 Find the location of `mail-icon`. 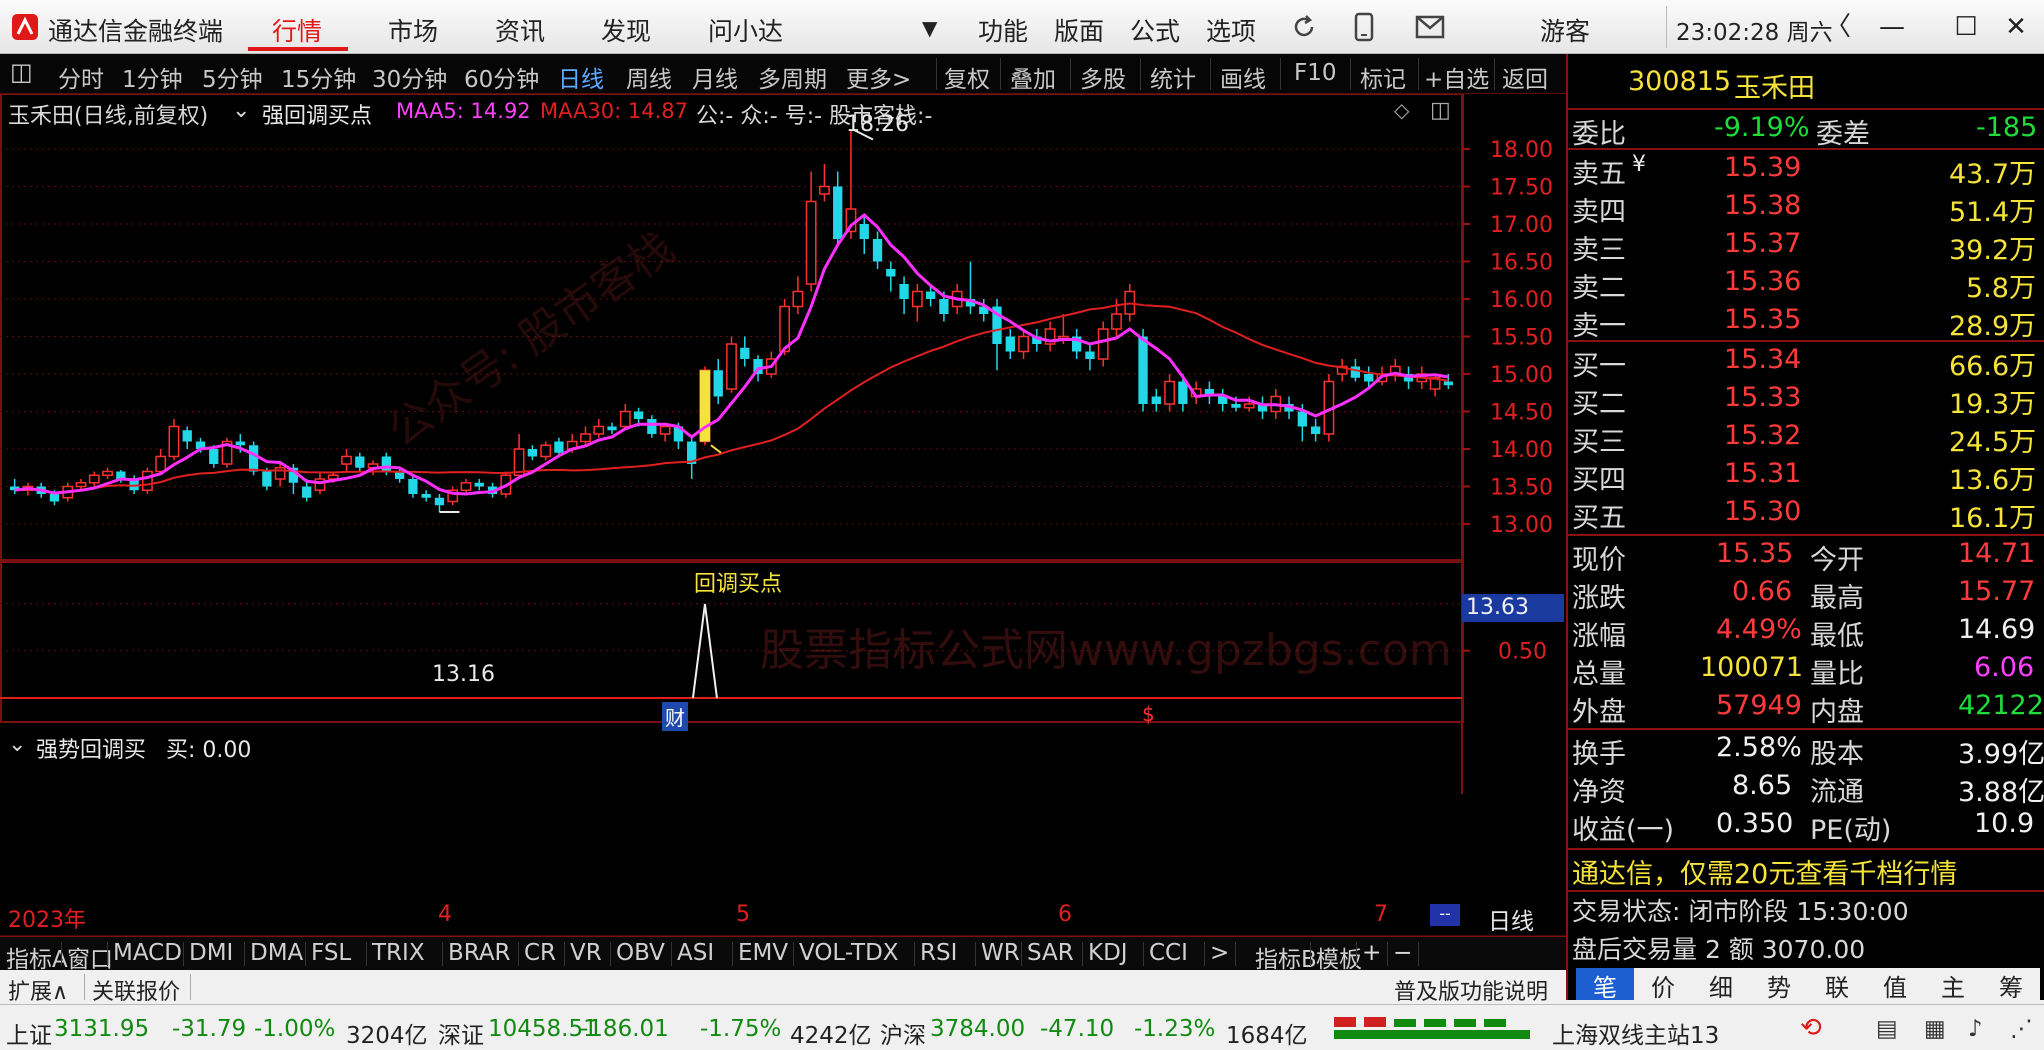

mail-icon is located at coordinates (1430, 27).